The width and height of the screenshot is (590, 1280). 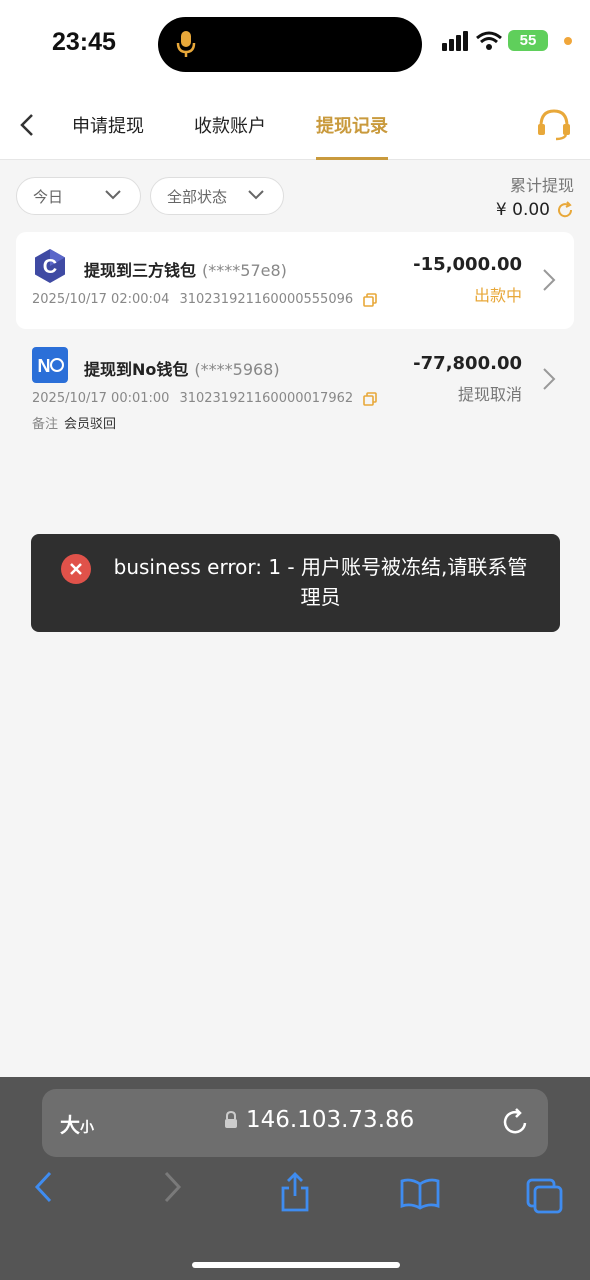 I want to click on tabs-icon, so click(x=545, y=1196).